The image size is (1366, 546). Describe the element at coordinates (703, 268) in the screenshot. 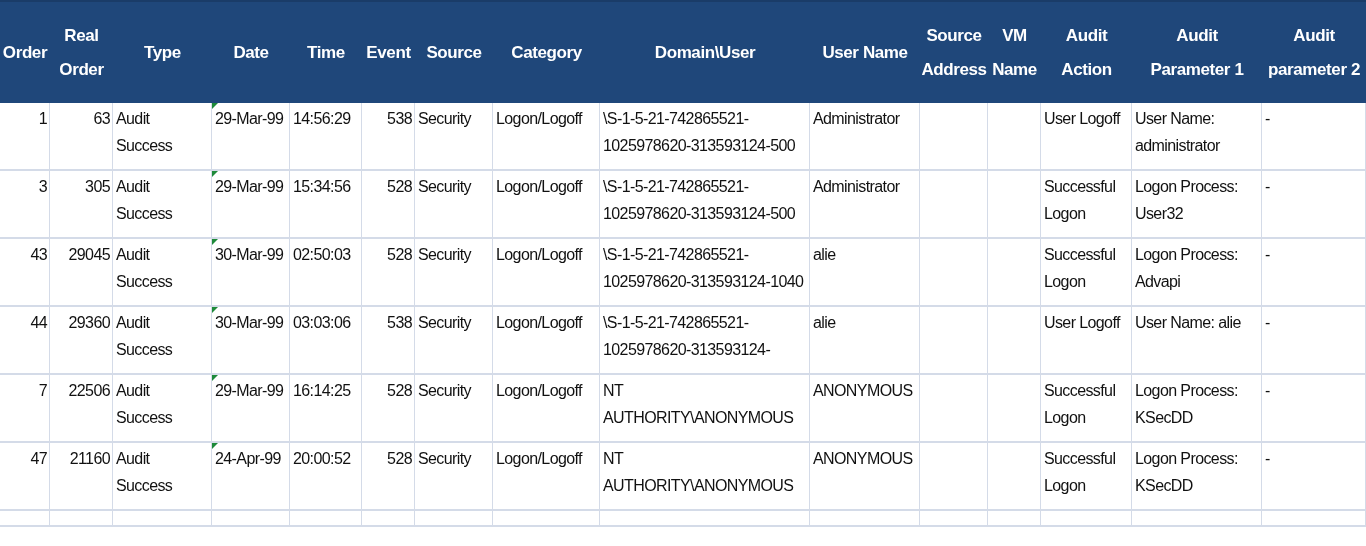

I see `table-cell: \S-1-5-21-742865521-1025978620-313593124-1040` at that location.